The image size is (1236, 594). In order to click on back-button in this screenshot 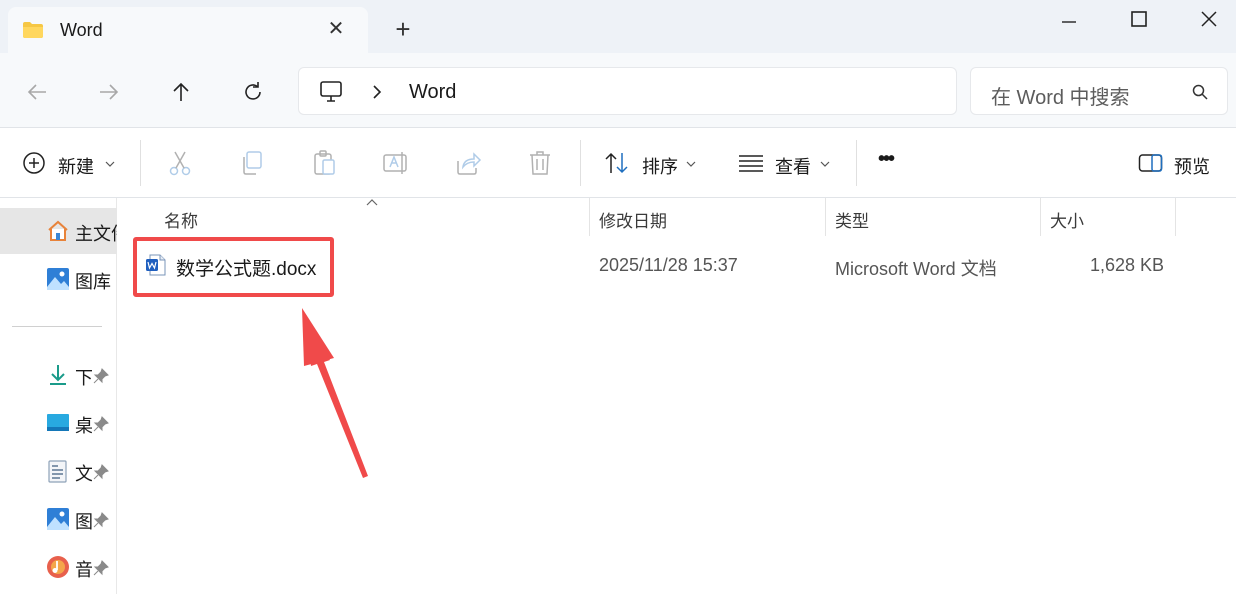, I will do `click(36, 91)`.